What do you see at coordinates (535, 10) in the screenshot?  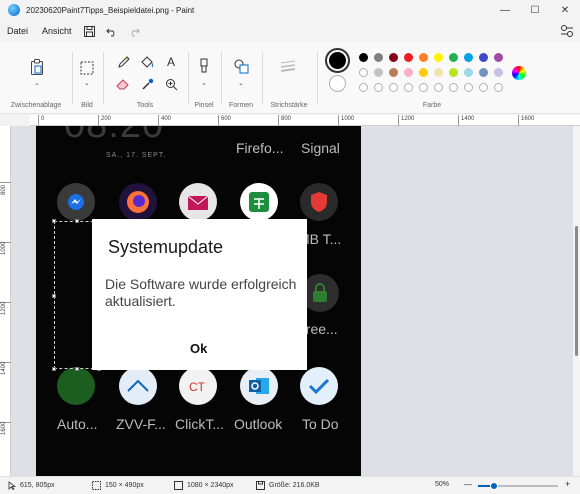 I see `maximize-button: ☐` at bounding box center [535, 10].